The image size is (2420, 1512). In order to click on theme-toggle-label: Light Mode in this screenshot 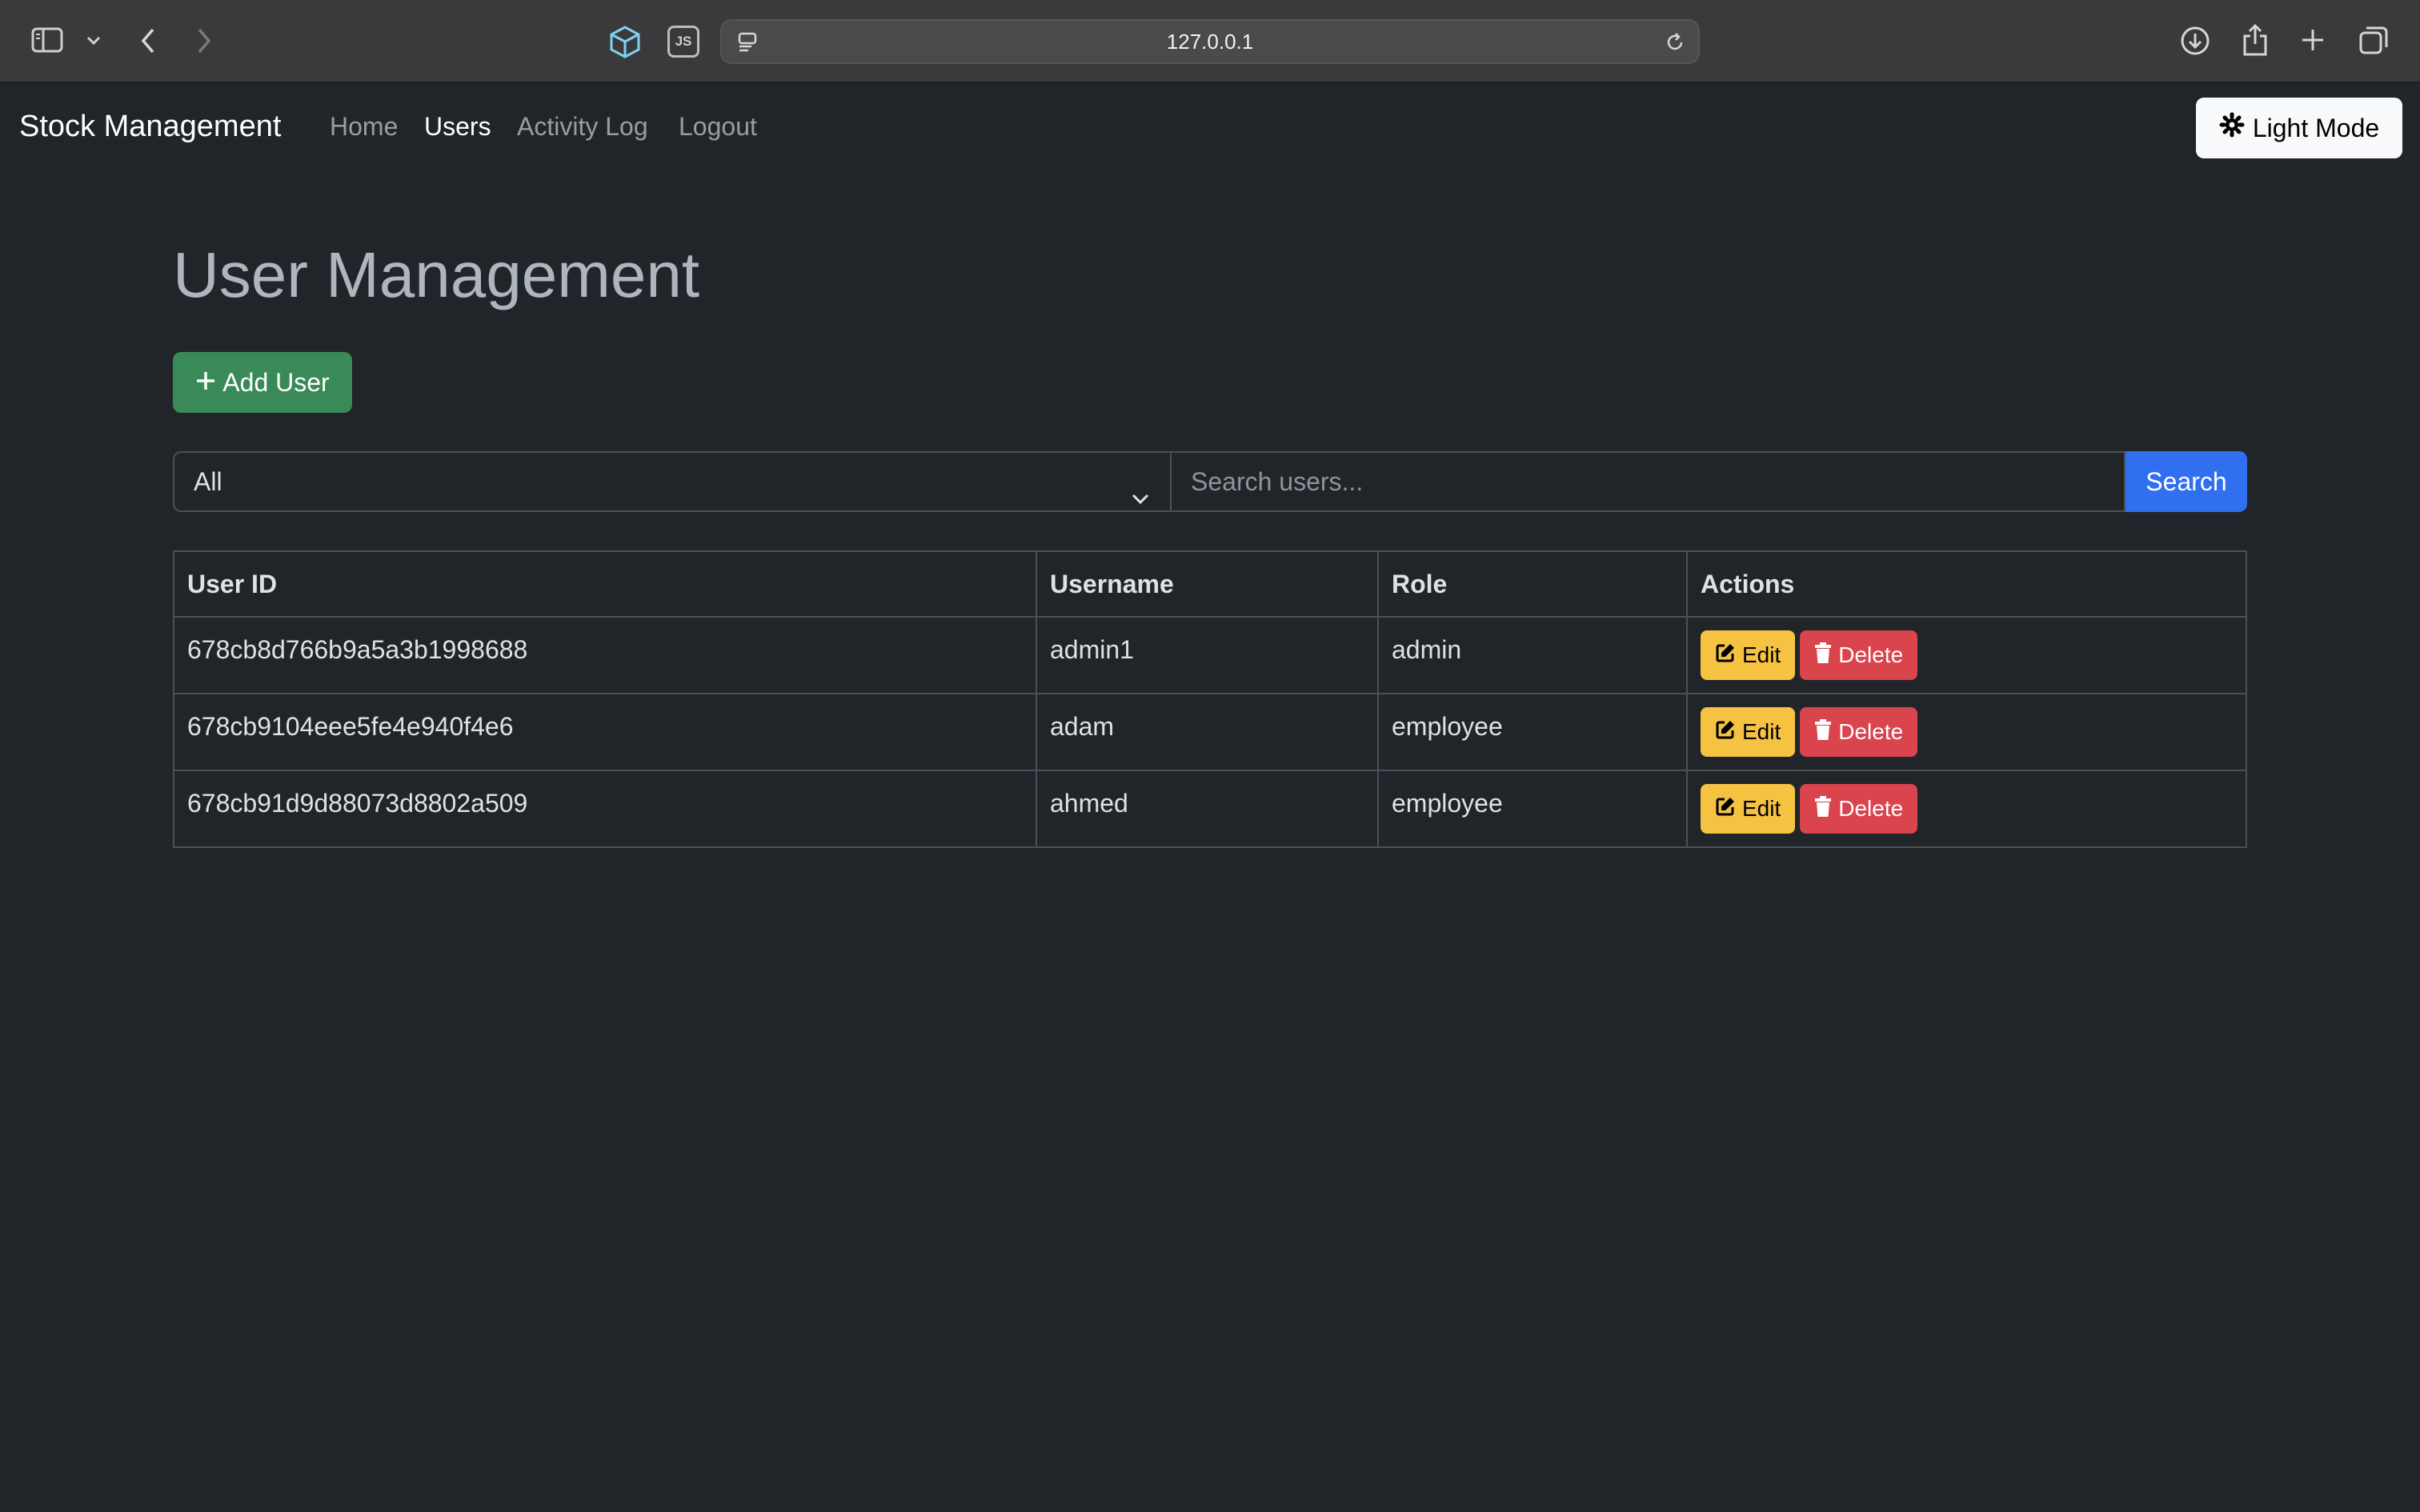, I will do `click(2316, 127)`.